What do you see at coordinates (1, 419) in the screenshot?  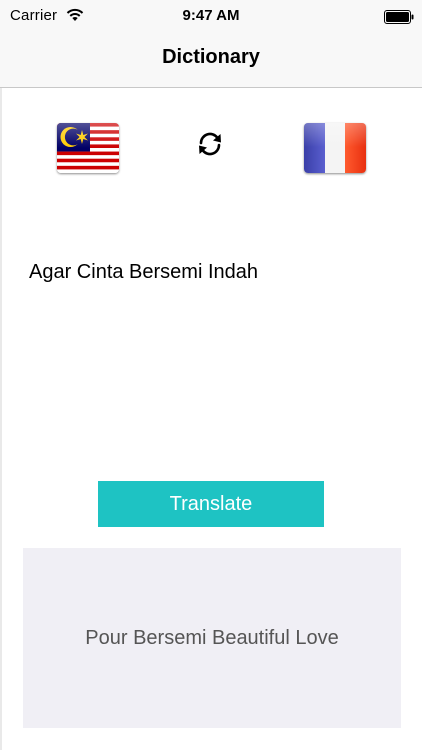 I see `left-edge-divider` at bounding box center [1, 419].